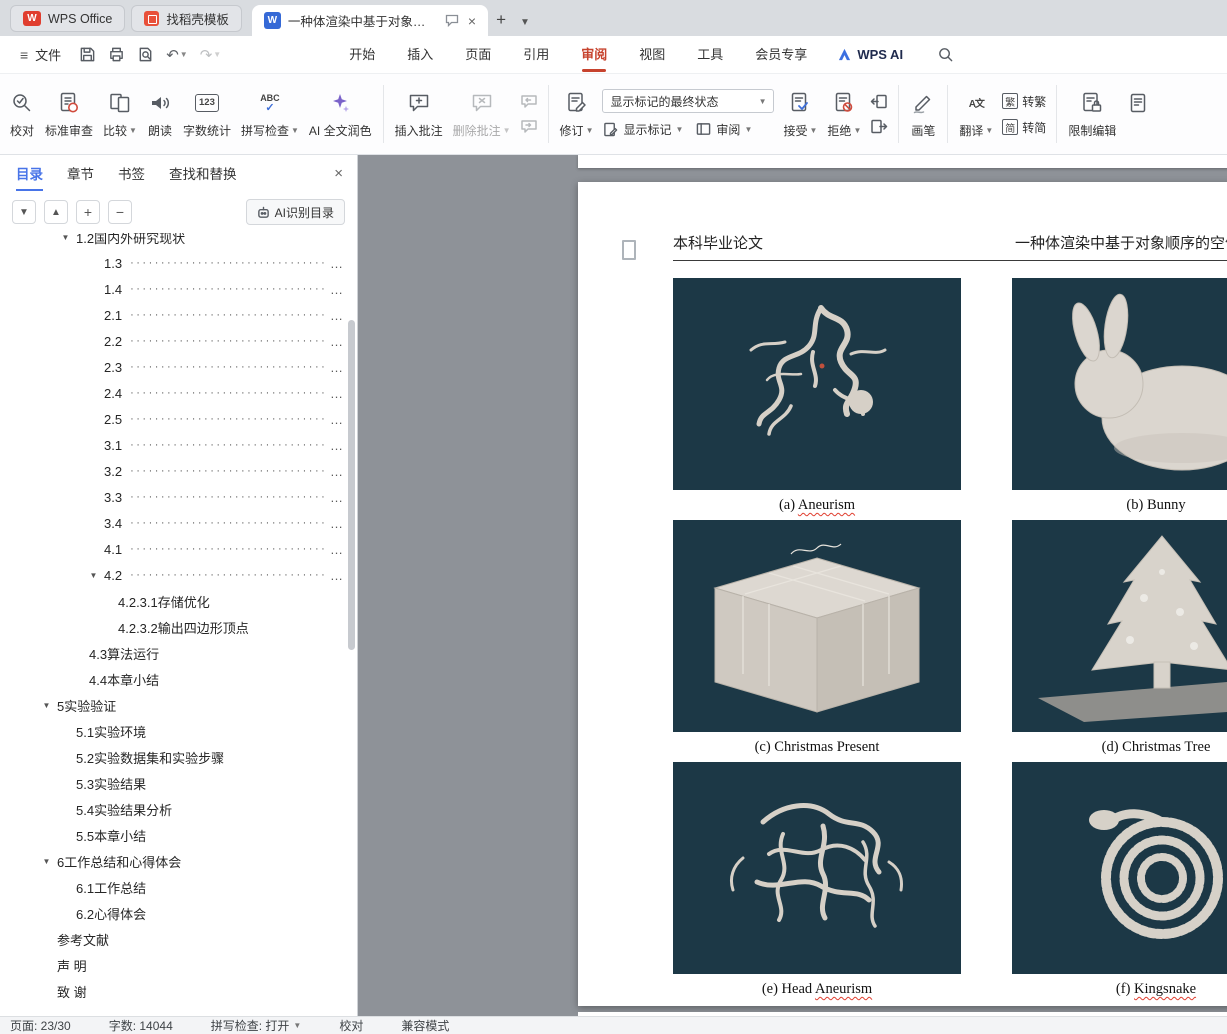 This screenshot has height=1034, width=1227. Describe the element at coordinates (171, 523) in the screenshot. I see `toc-item: 3.4` at that location.